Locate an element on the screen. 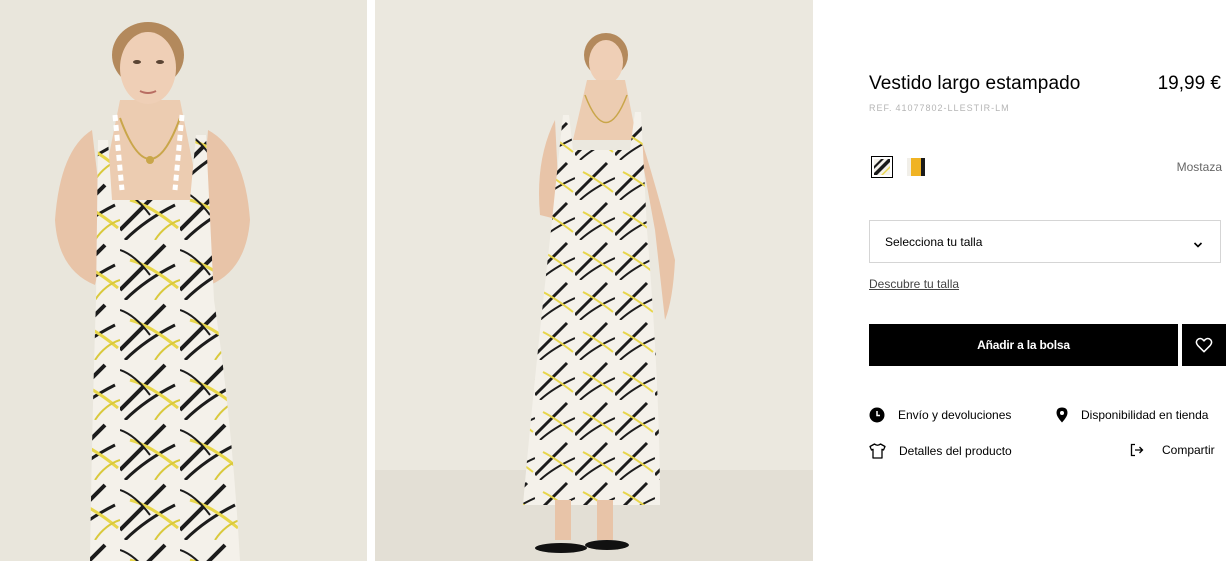 This screenshot has width=1226, height=561. reference-code: 41077802-LLESTIR-LM is located at coordinates (952, 108).